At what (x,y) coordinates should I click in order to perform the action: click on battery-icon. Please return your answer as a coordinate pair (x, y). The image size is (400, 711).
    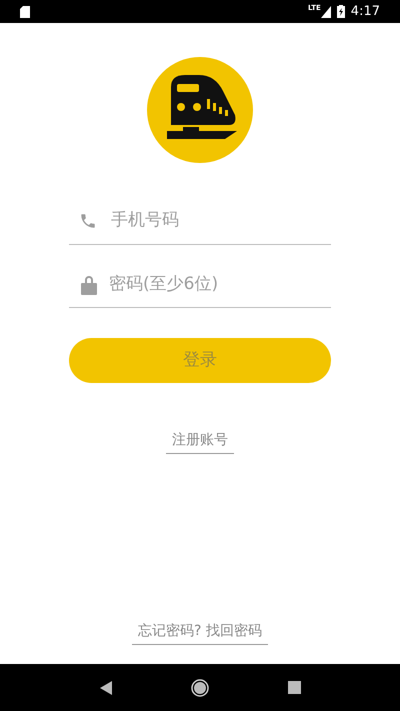
    Looking at the image, I should click on (340, 11).